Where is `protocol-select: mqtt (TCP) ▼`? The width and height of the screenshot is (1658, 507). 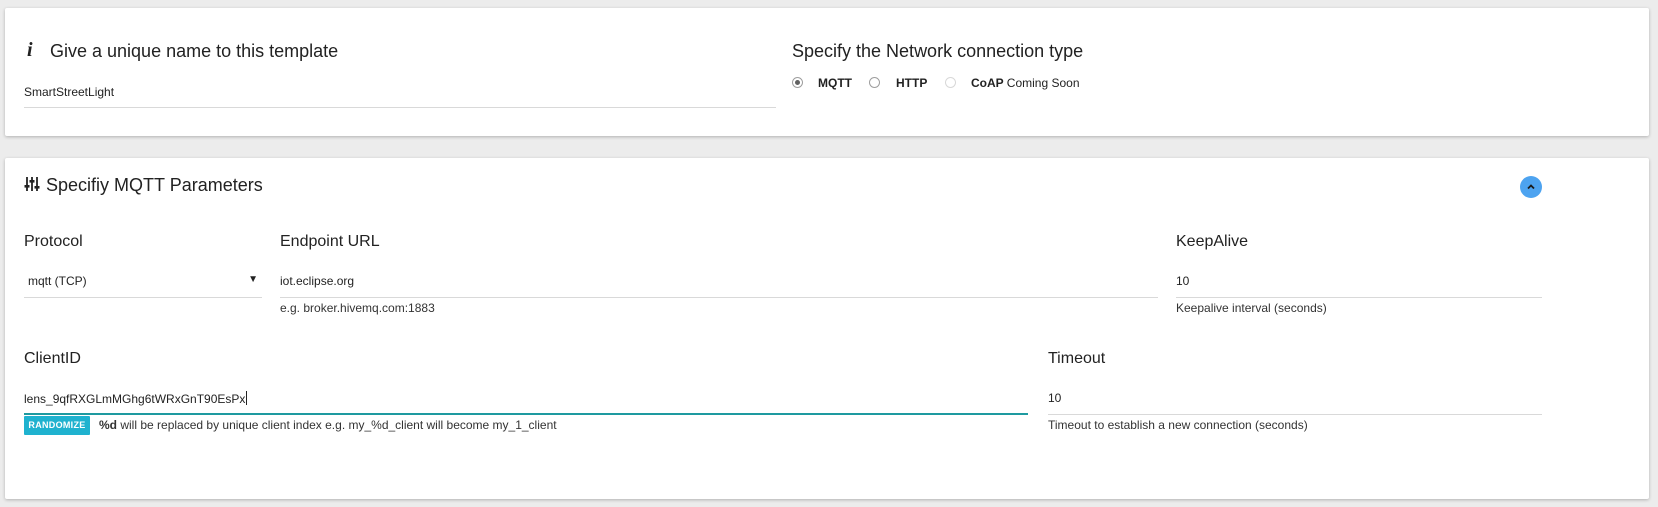 protocol-select: mqtt (TCP) ▼ is located at coordinates (143, 283).